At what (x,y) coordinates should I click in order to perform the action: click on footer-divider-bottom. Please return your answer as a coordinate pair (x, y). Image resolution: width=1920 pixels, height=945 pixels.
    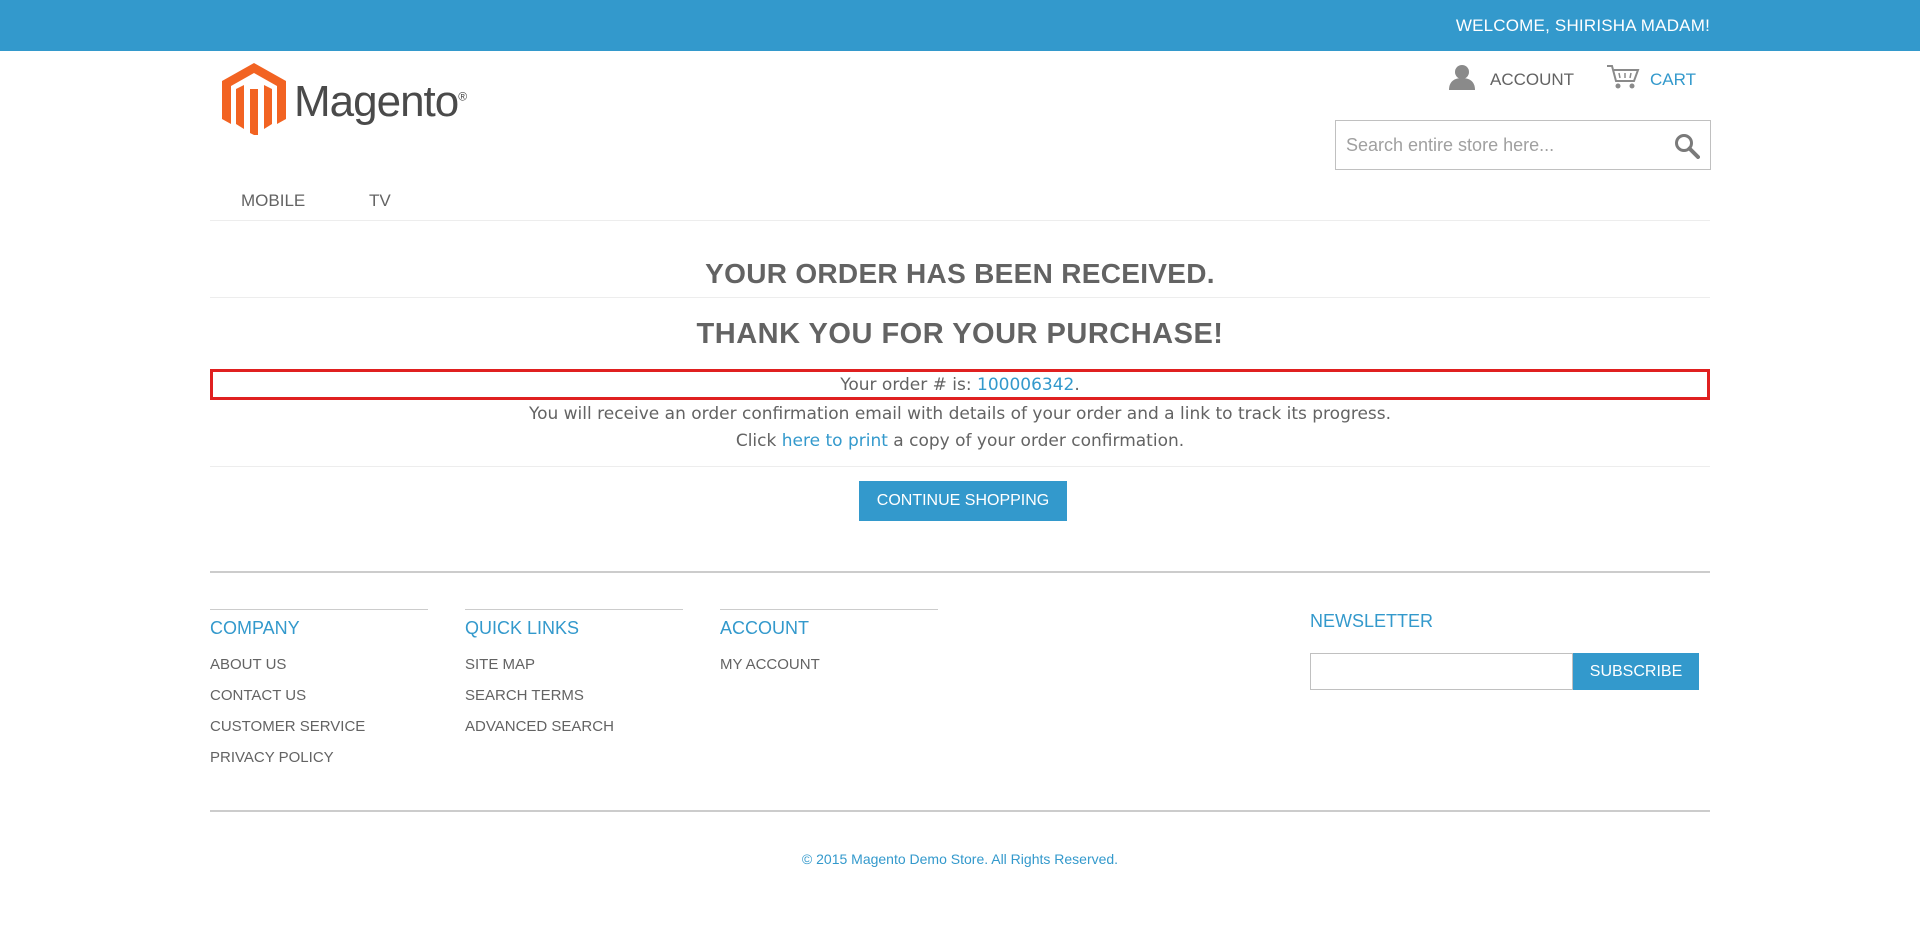
    Looking at the image, I should click on (960, 811).